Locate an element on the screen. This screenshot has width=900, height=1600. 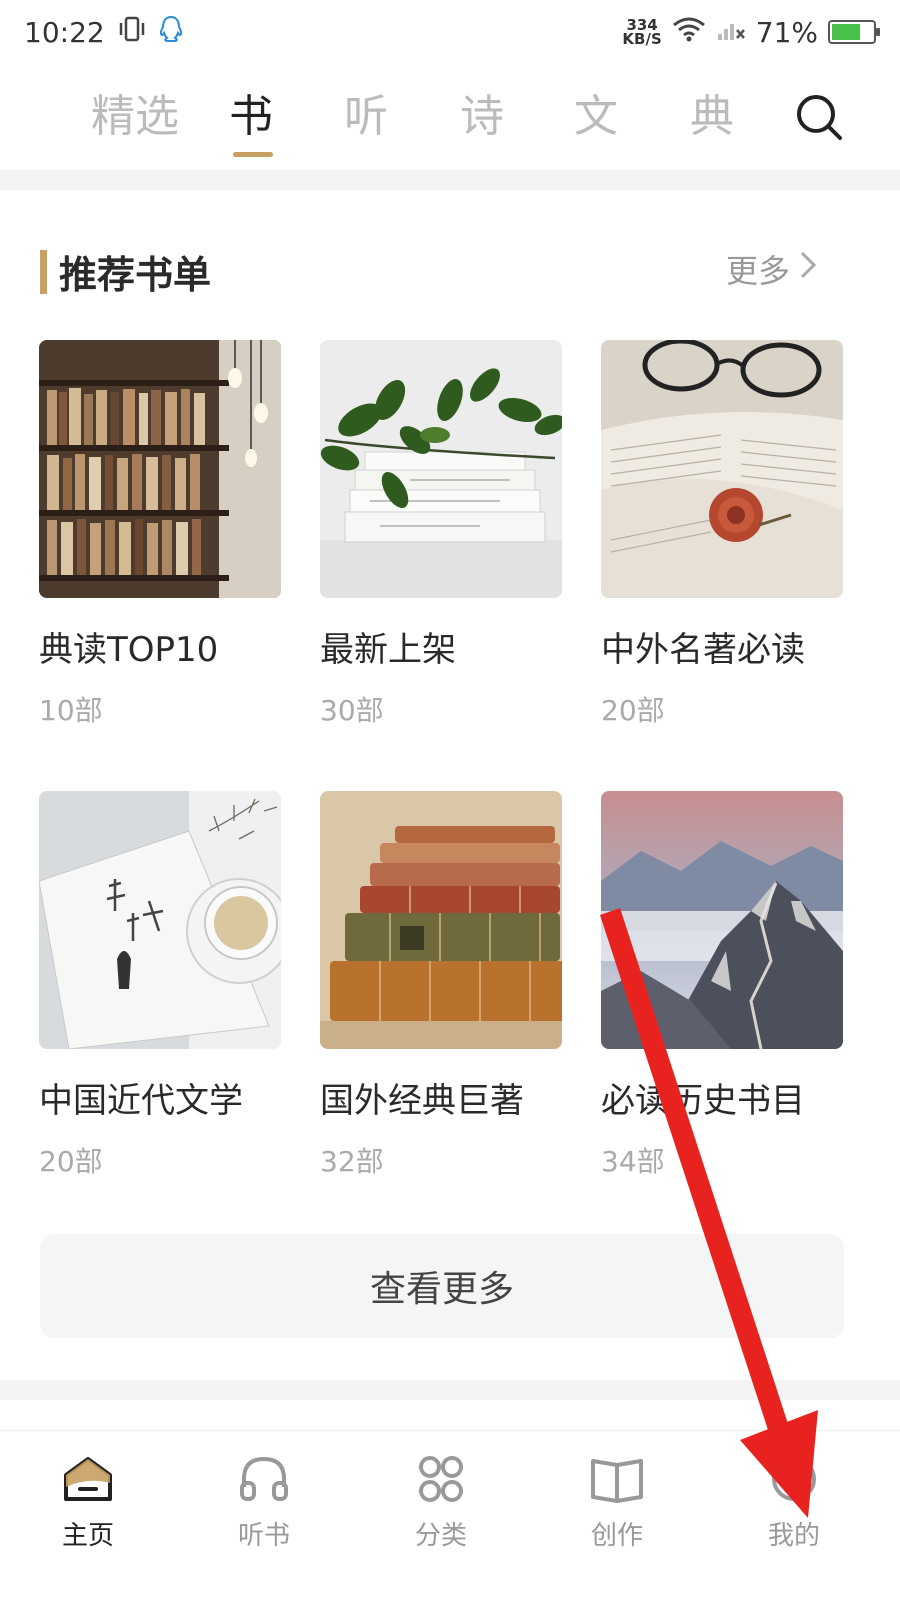
book-list-count: 30部 is located at coordinates (352, 710).